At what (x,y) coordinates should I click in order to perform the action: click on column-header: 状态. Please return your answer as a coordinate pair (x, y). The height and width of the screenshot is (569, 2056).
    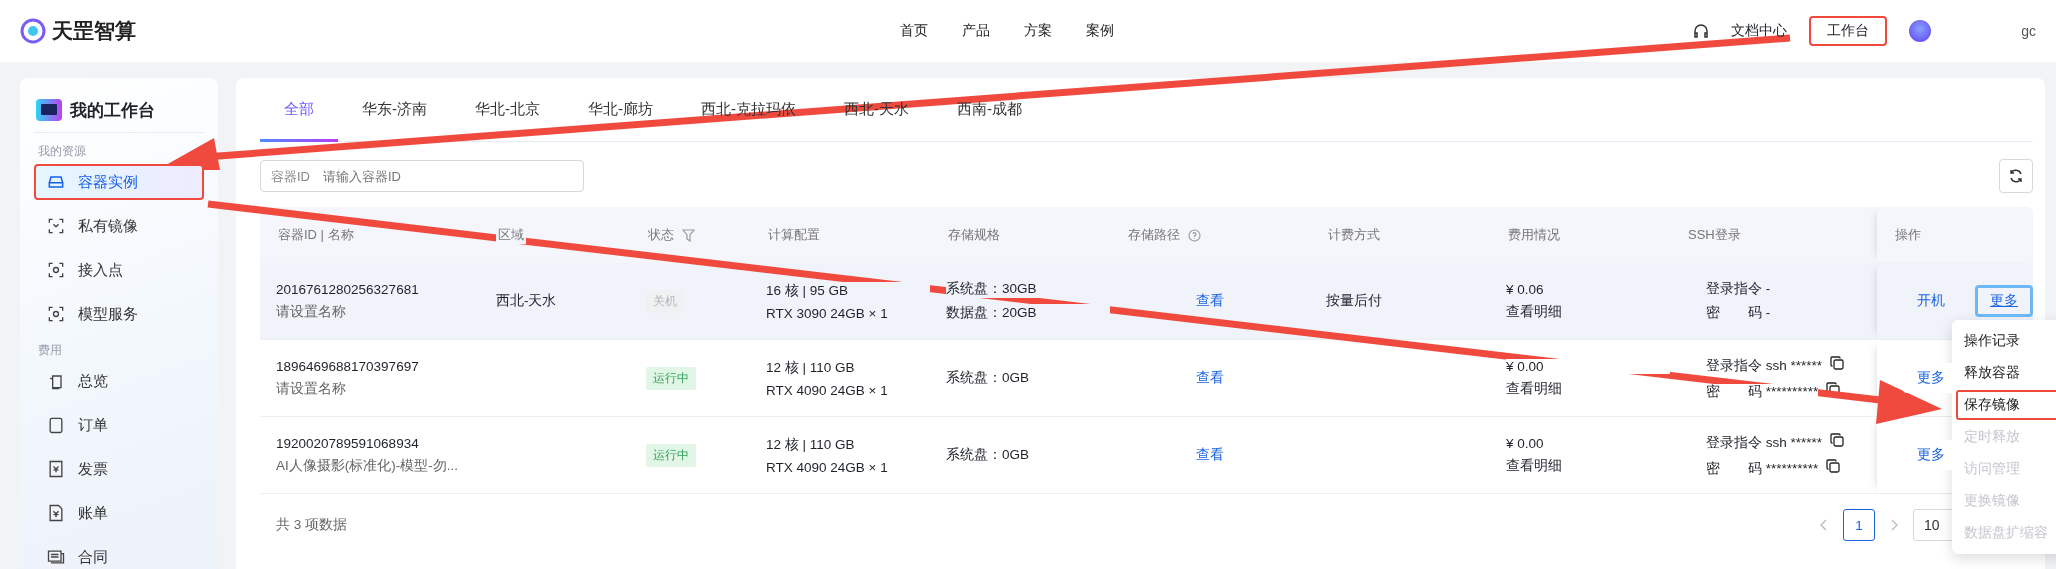
    Looking at the image, I should click on (661, 235).